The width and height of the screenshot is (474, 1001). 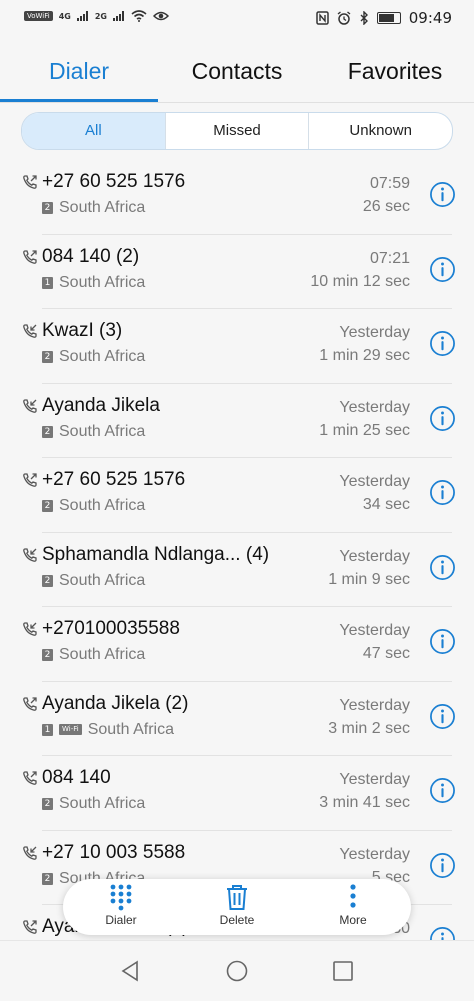 I want to click on network-type-2: 2G, so click(x=100, y=16).